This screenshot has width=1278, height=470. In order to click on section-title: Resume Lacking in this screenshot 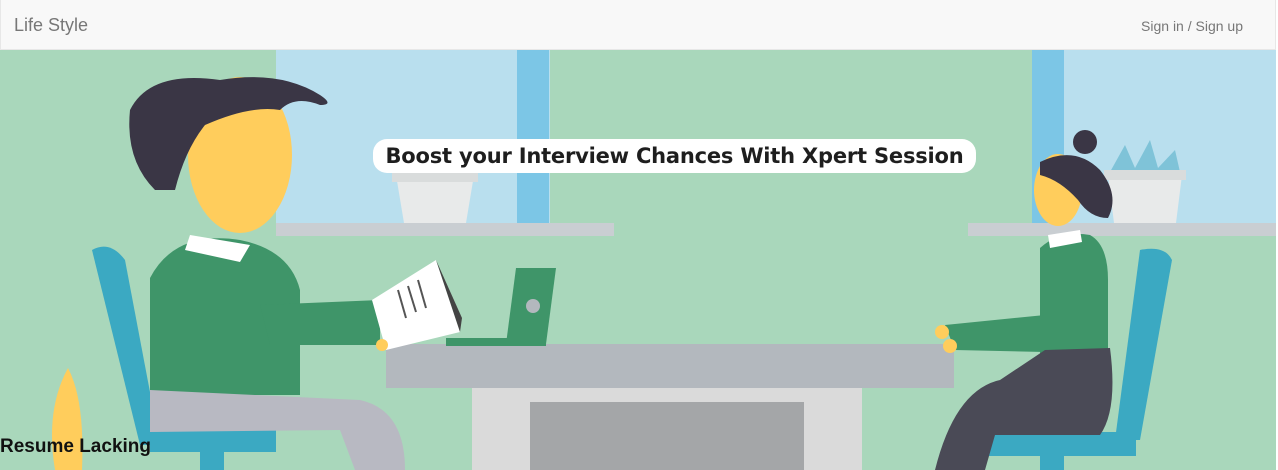, I will do `click(75, 446)`.